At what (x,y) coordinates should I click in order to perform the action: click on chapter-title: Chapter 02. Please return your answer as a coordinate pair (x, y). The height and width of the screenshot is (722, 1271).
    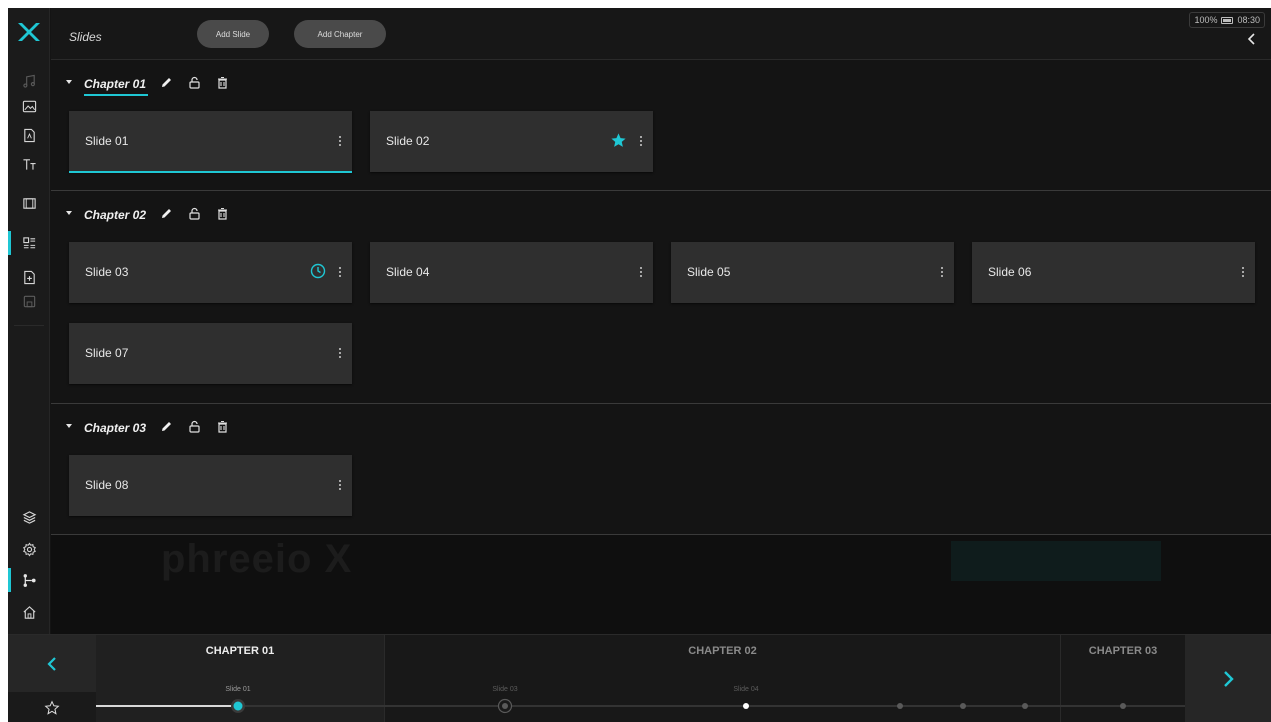
    Looking at the image, I should click on (115, 215).